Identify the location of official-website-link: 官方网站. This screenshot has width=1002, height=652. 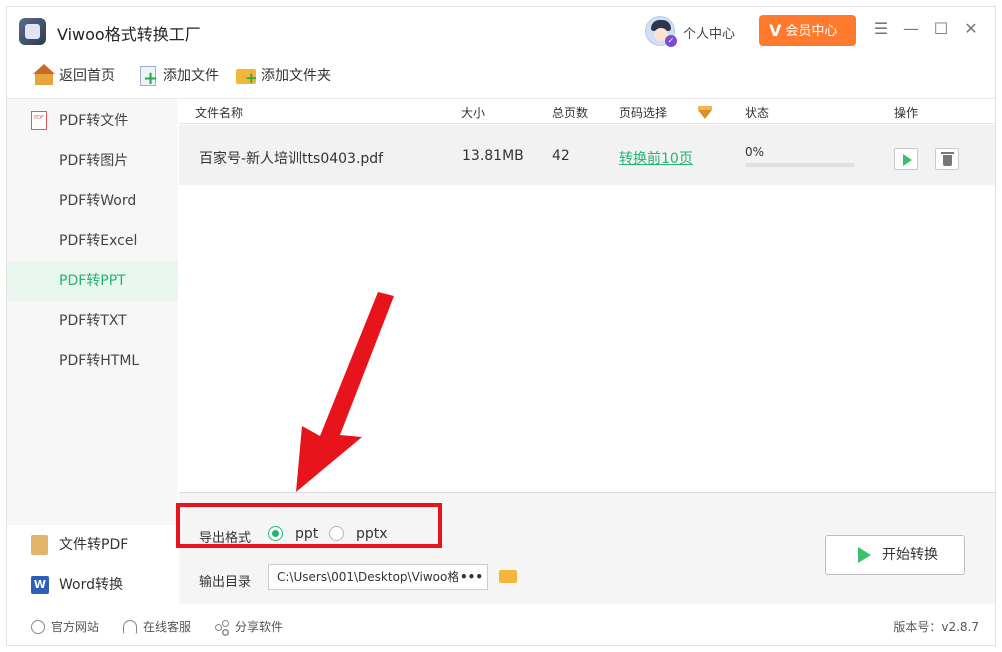
(65, 626).